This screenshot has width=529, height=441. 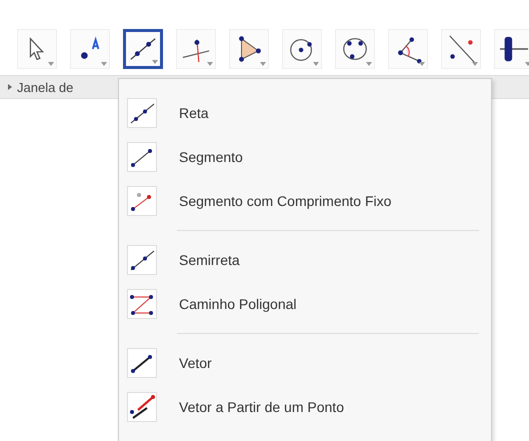 I want to click on tool-button, so click(x=143, y=49).